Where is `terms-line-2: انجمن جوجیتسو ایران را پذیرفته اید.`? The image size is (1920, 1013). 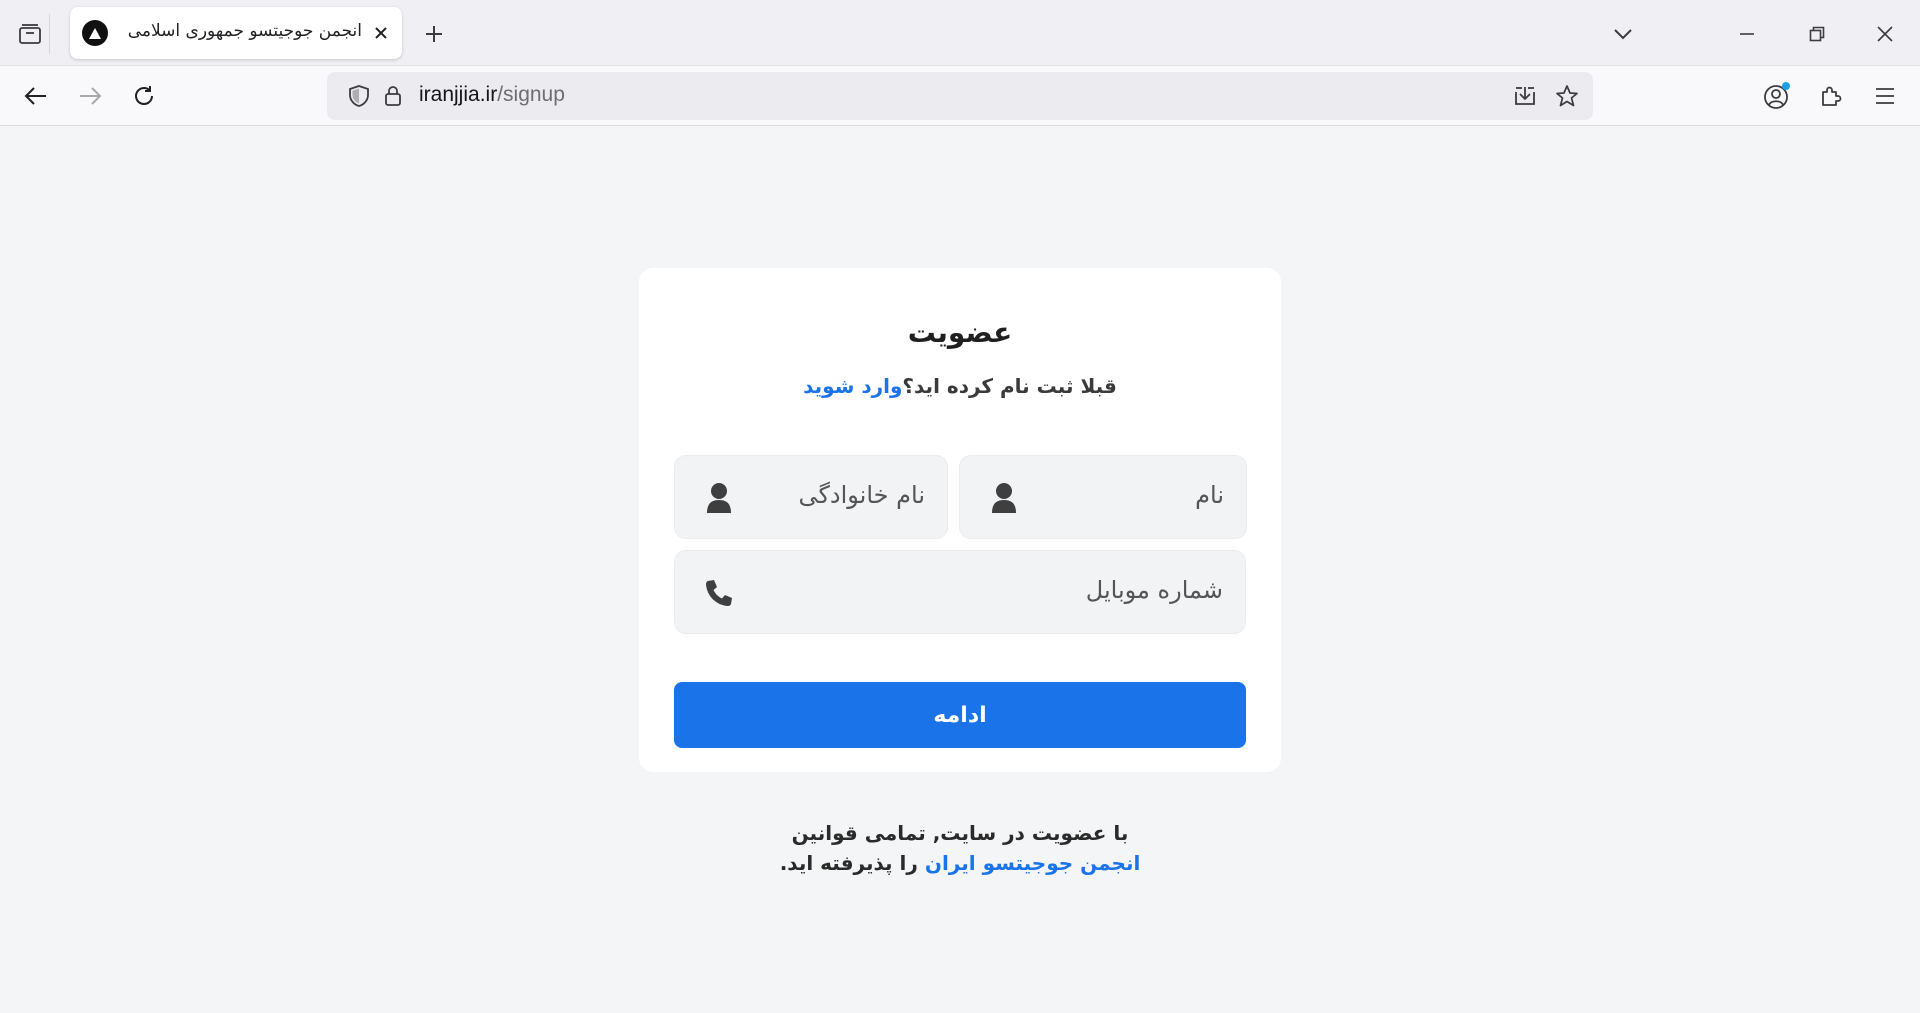
terms-line-2: انجمن جوجیتسو ایران را پذیرفته اید. is located at coordinates (960, 863).